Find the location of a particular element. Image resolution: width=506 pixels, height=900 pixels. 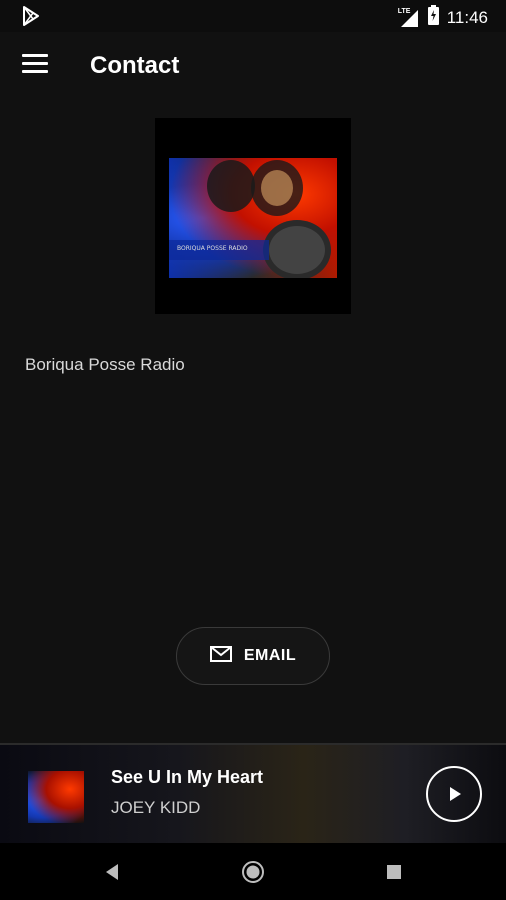

play-icon is located at coordinates (455, 794).